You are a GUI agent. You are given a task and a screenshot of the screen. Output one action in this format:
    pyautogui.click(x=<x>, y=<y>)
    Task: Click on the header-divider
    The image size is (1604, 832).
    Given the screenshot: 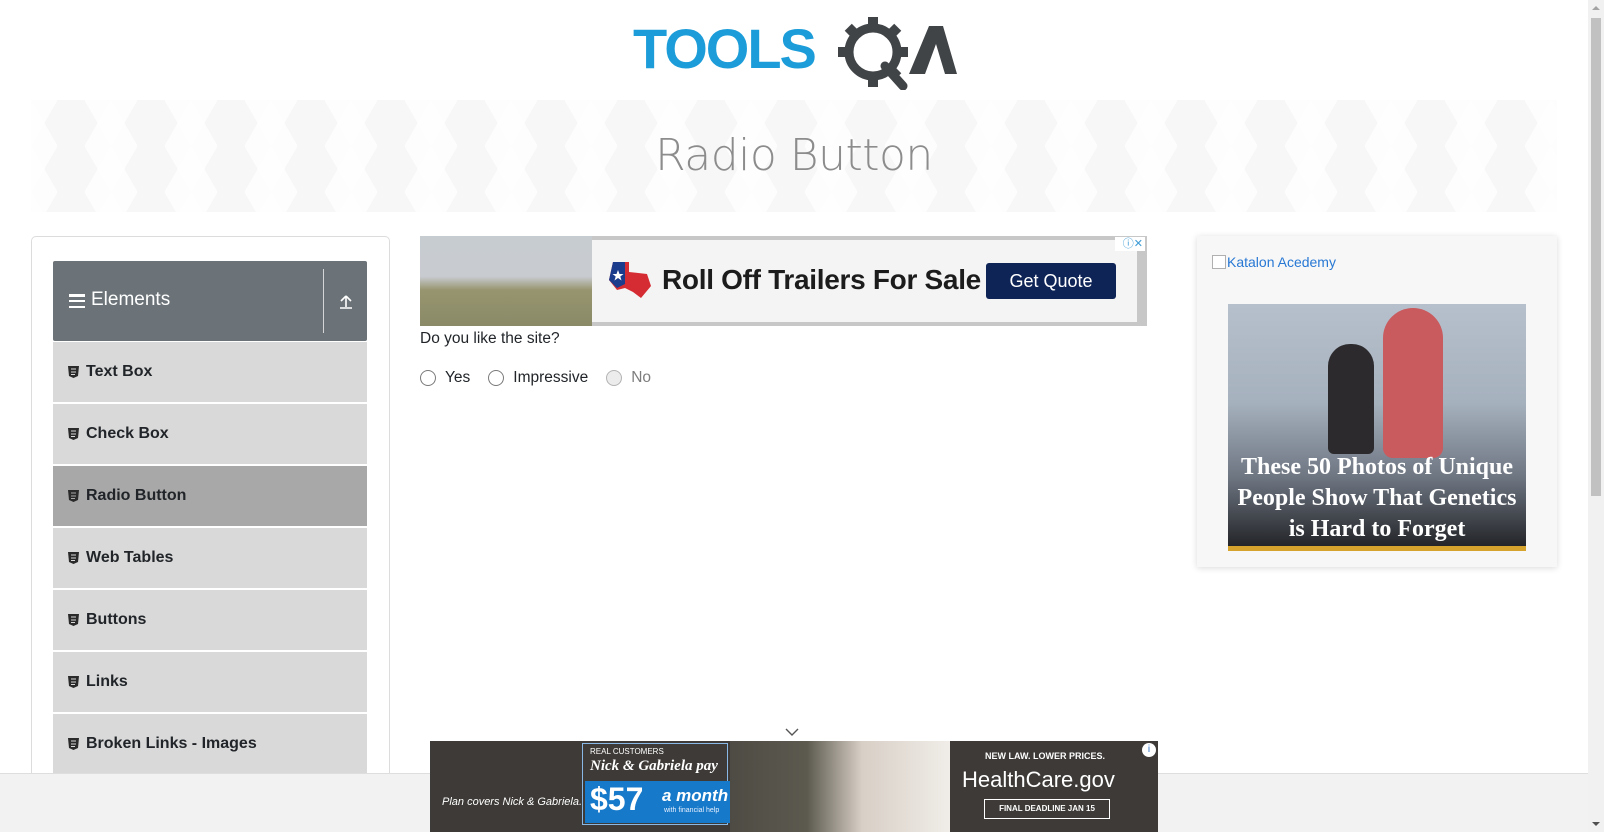 What is the action you would take?
    pyautogui.click(x=323, y=301)
    